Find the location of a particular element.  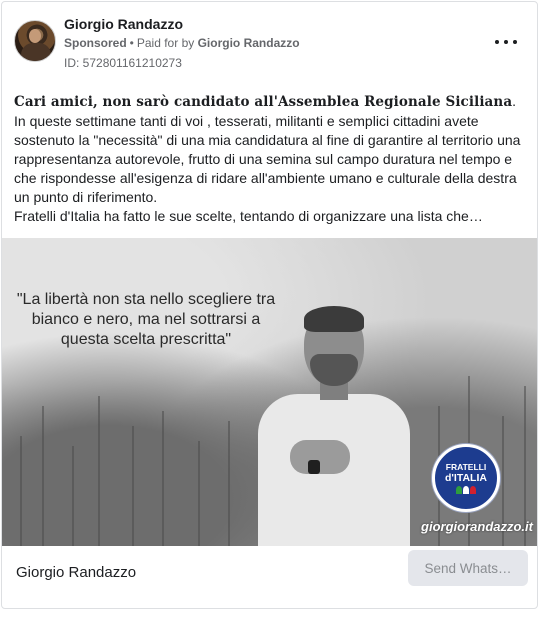

page-avatar is located at coordinates (35, 41).